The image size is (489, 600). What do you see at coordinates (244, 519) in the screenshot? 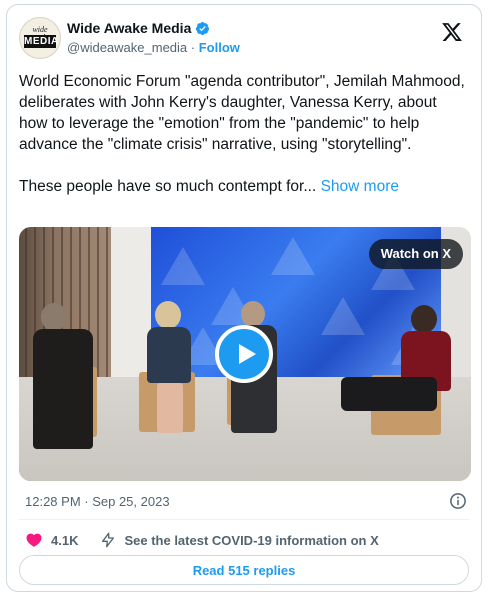
I see `divider` at bounding box center [244, 519].